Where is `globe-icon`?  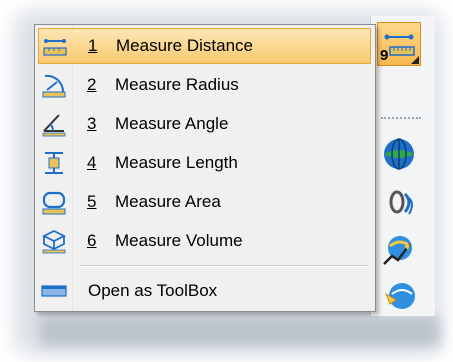 globe-icon is located at coordinates (399, 154).